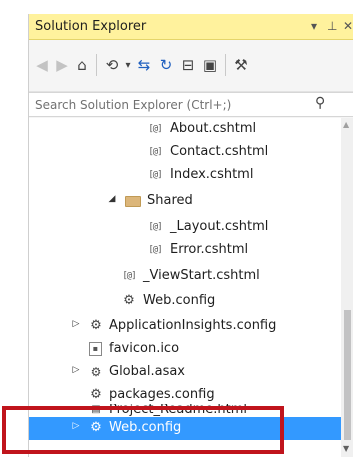 The height and width of the screenshot is (457, 353). Describe the element at coordinates (314, 26) in the screenshot. I see `window-position-dropdown-icon: ▾` at that location.